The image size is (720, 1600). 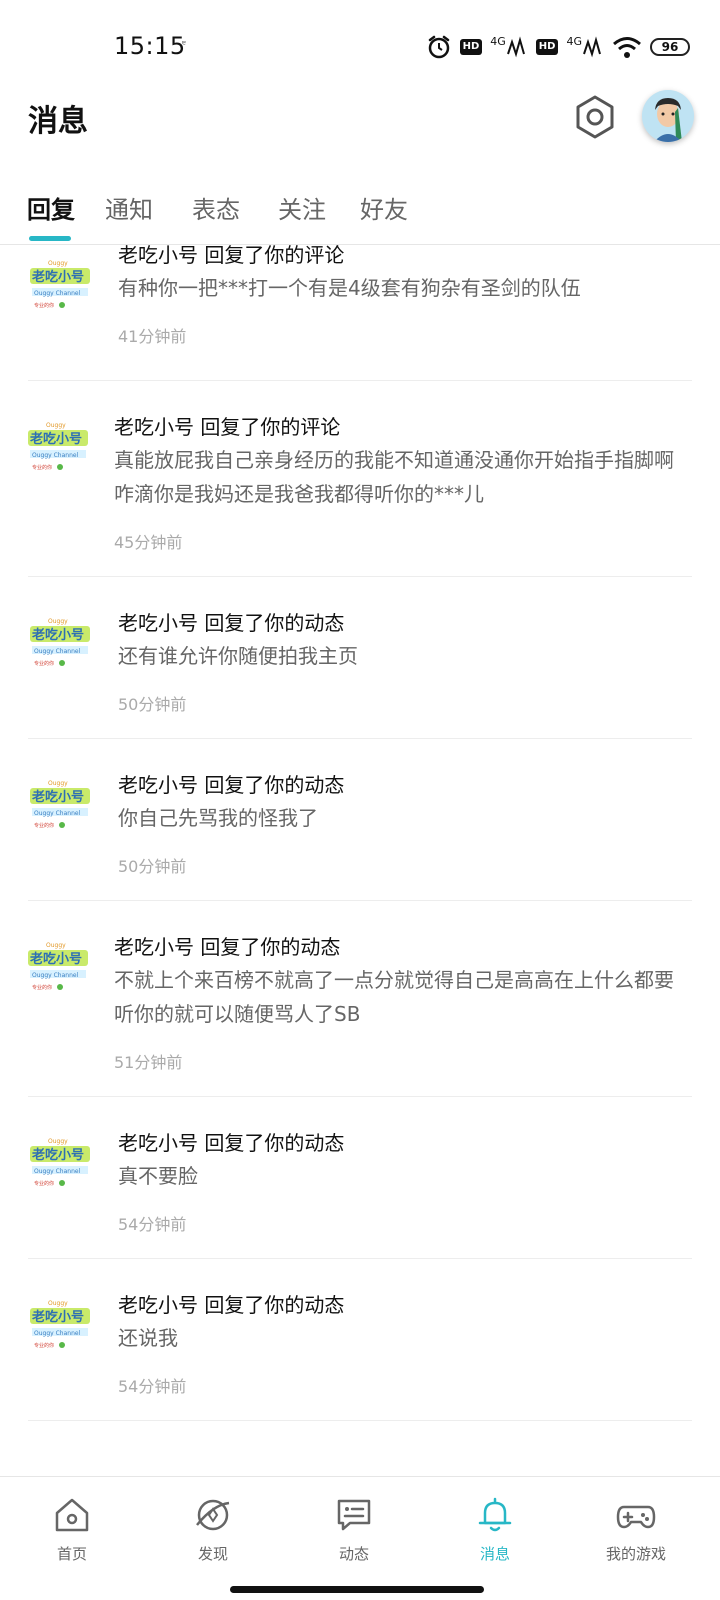 I want to click on nav-label: 首页, so click(x=71, y=1554).